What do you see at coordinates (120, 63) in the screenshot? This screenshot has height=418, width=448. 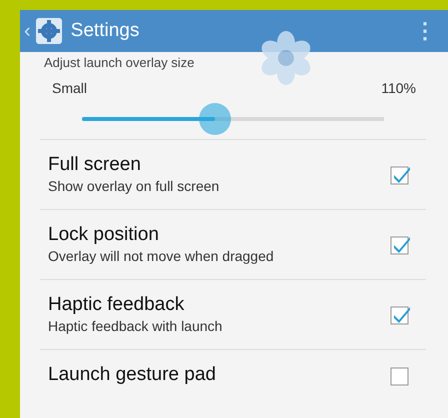 I see `section-heading: Adjust launch overlay size` at bounding box center [120, 63].